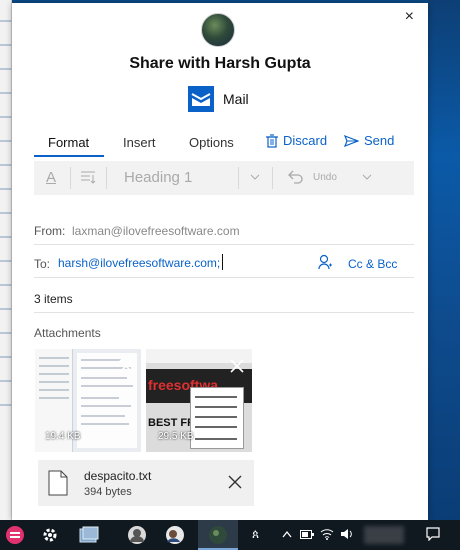 The height and width of the screenshot is (550, 460). I want to click on to-label: To:, so click(42, 264).